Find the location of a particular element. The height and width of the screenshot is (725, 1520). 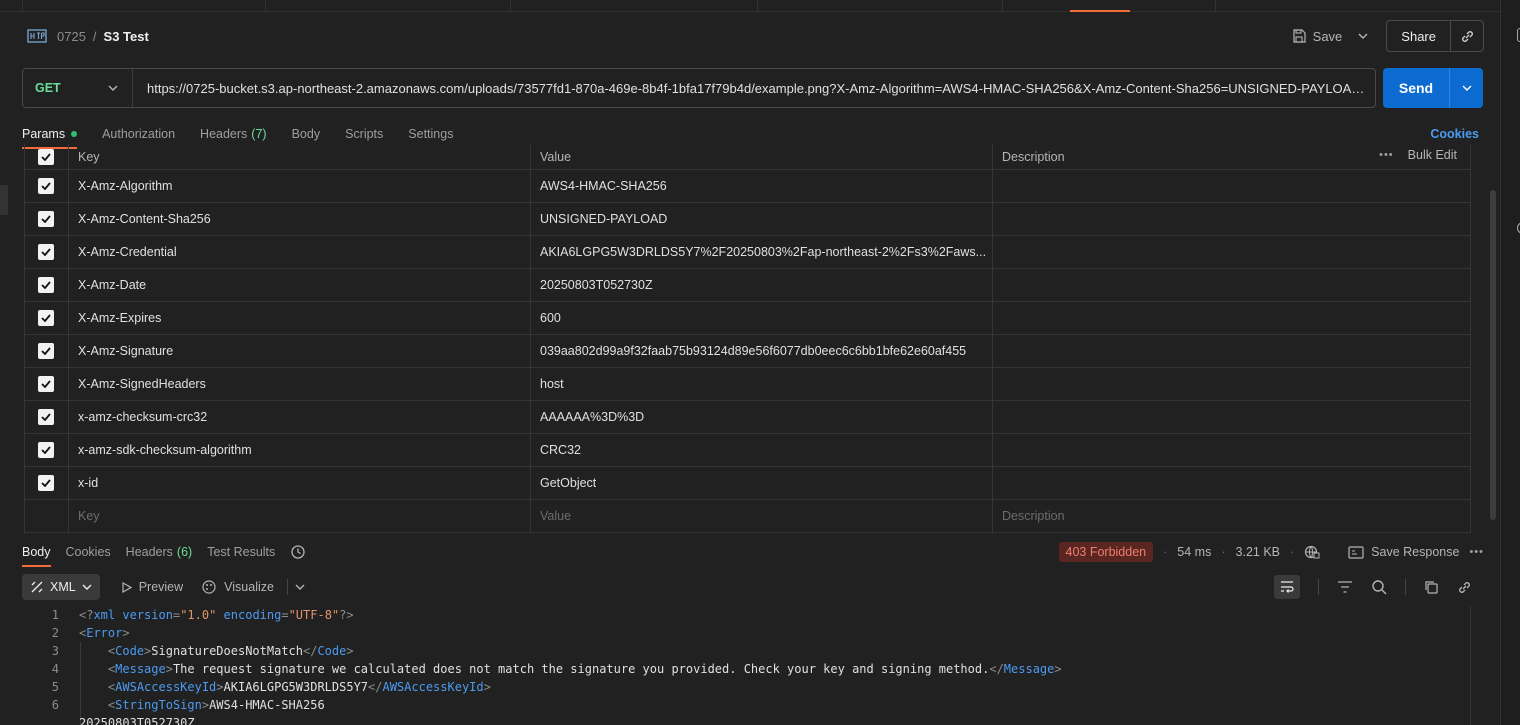

send-options-chevron-down-icon is located at coordinates (1466, 88).